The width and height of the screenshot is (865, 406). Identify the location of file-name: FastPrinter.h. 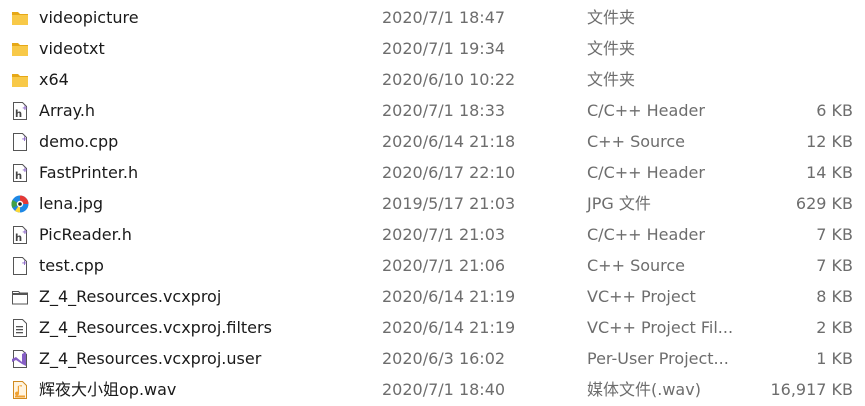
(89, 172).